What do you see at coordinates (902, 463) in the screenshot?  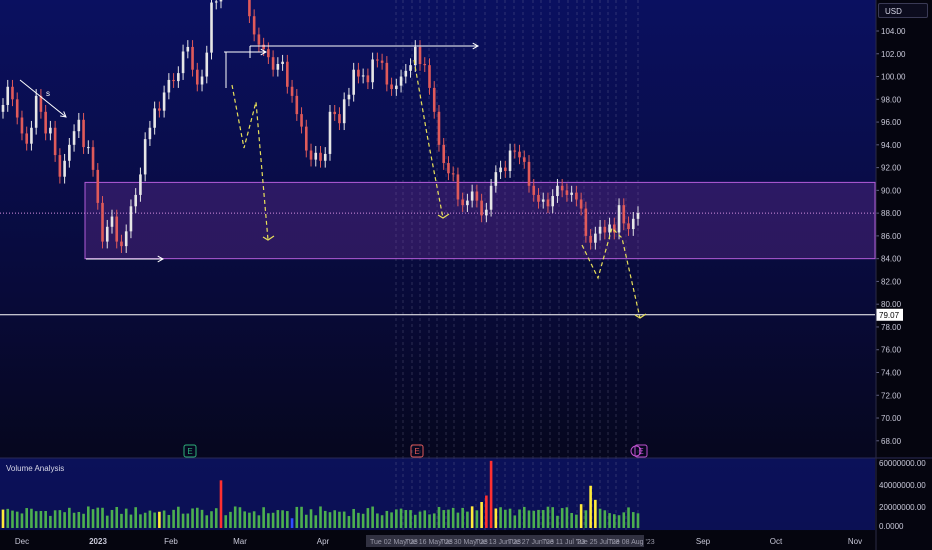 I see `volume-tick-label: 60000000.00` at bounding box center [902, 463].